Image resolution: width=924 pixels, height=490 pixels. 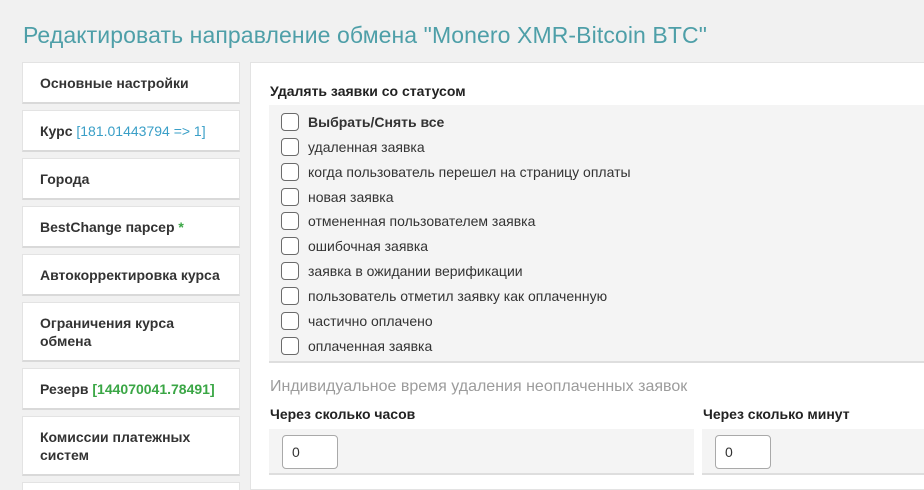 What do you see at coordinates (776, 414) in the screenshot?
I see `minutes-label: Через сколько минут` at bounding box center [776, 414].